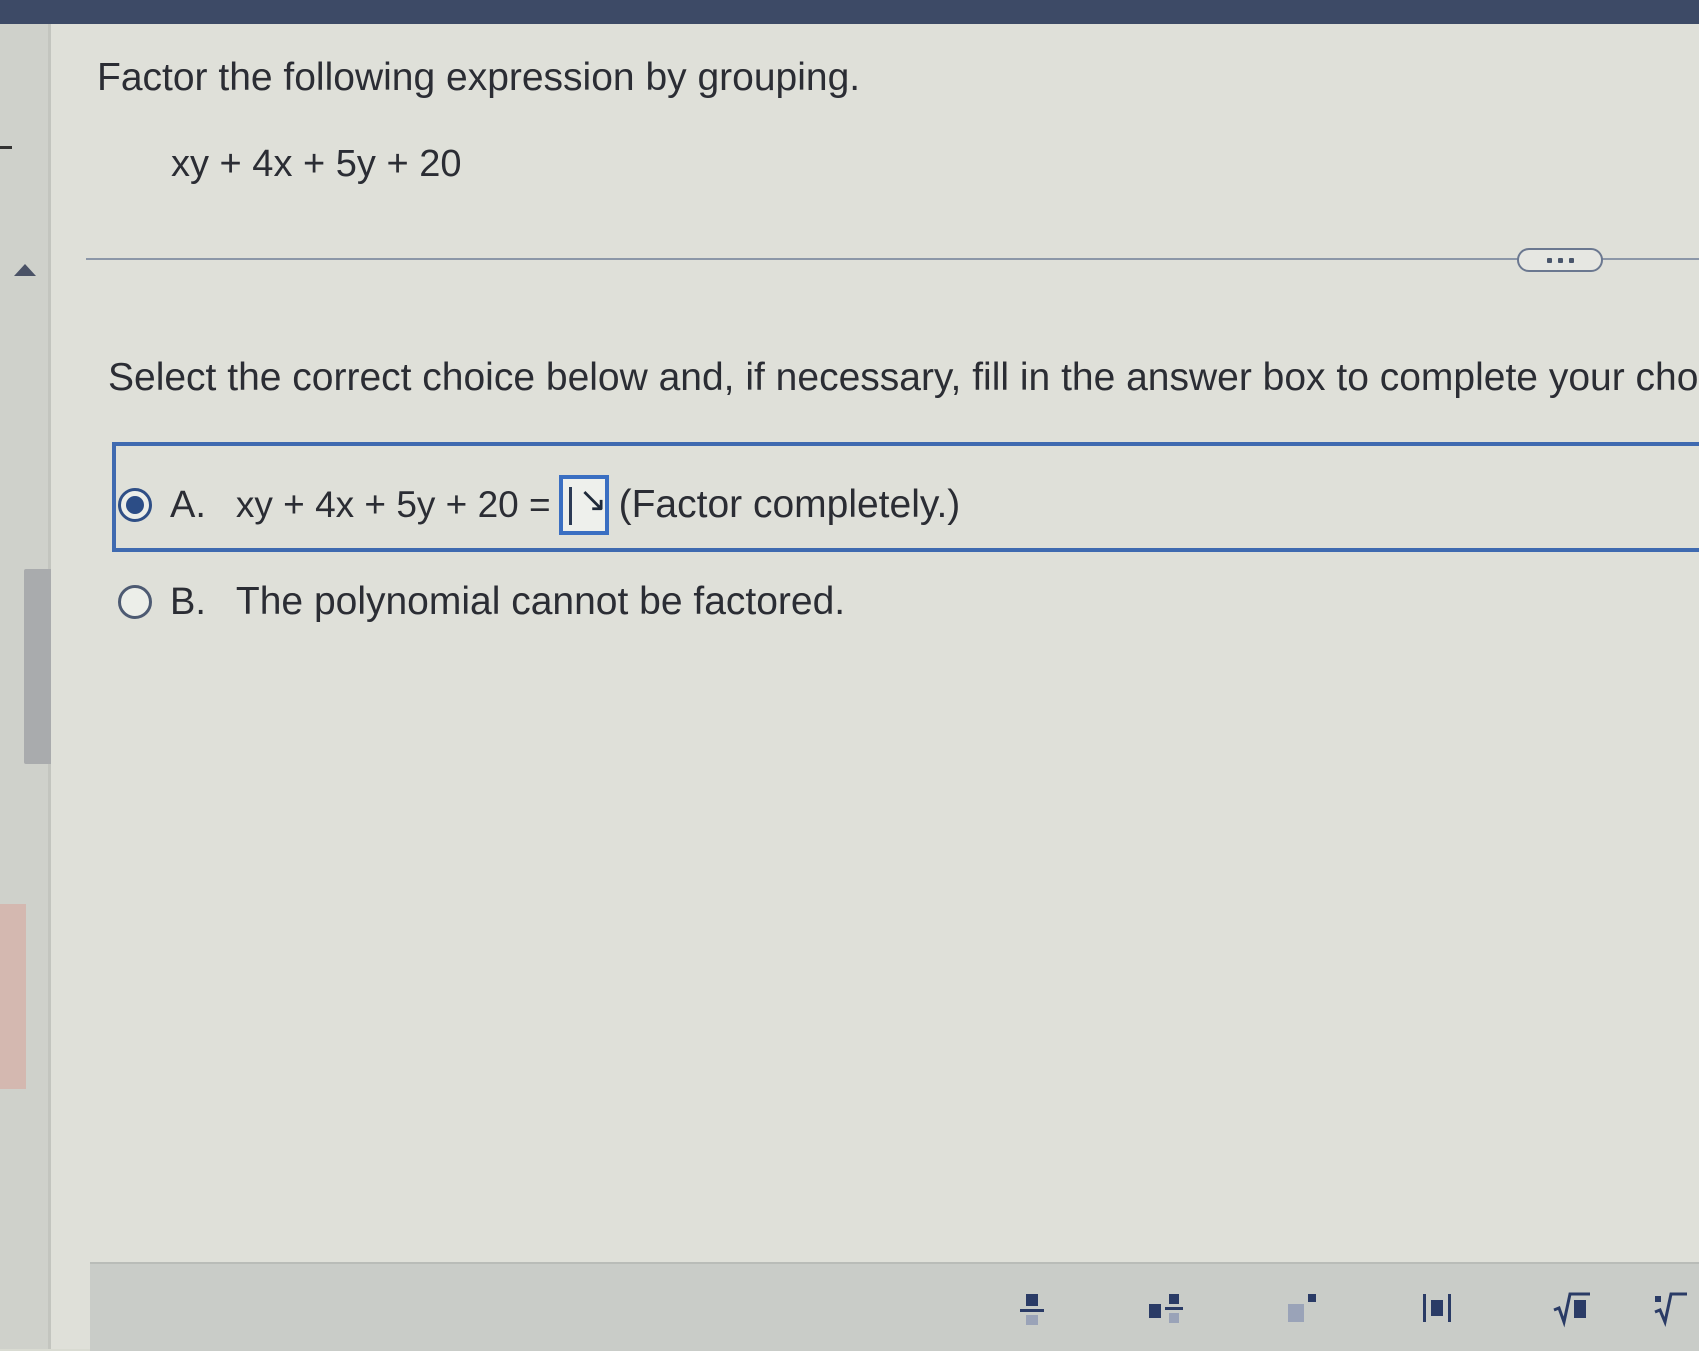  I want to click on mixed-number-button, so click(1166, 1308).